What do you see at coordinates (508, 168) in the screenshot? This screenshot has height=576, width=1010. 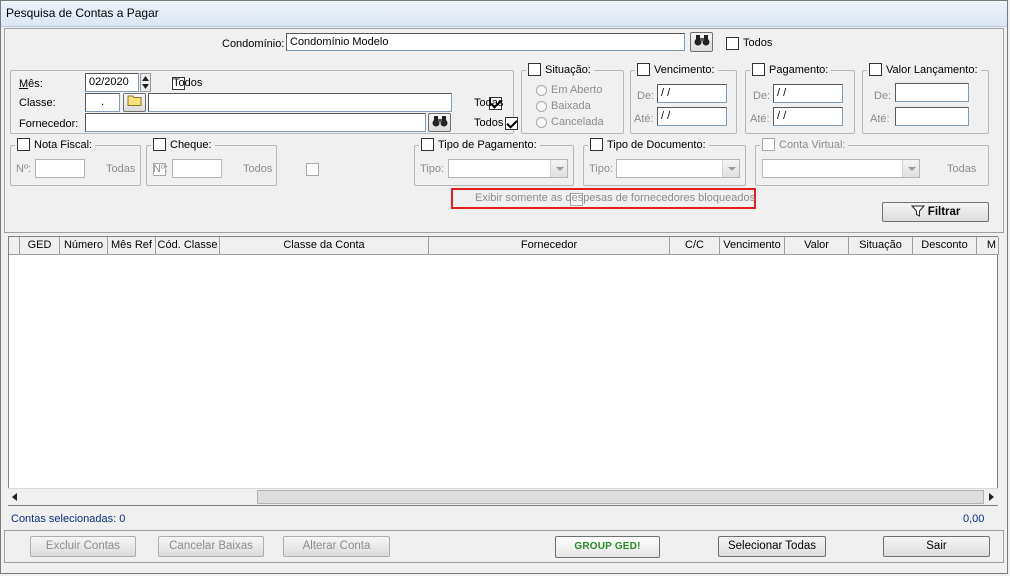 I see `tipo-pagamento-select` at bounding box center [508, 168].